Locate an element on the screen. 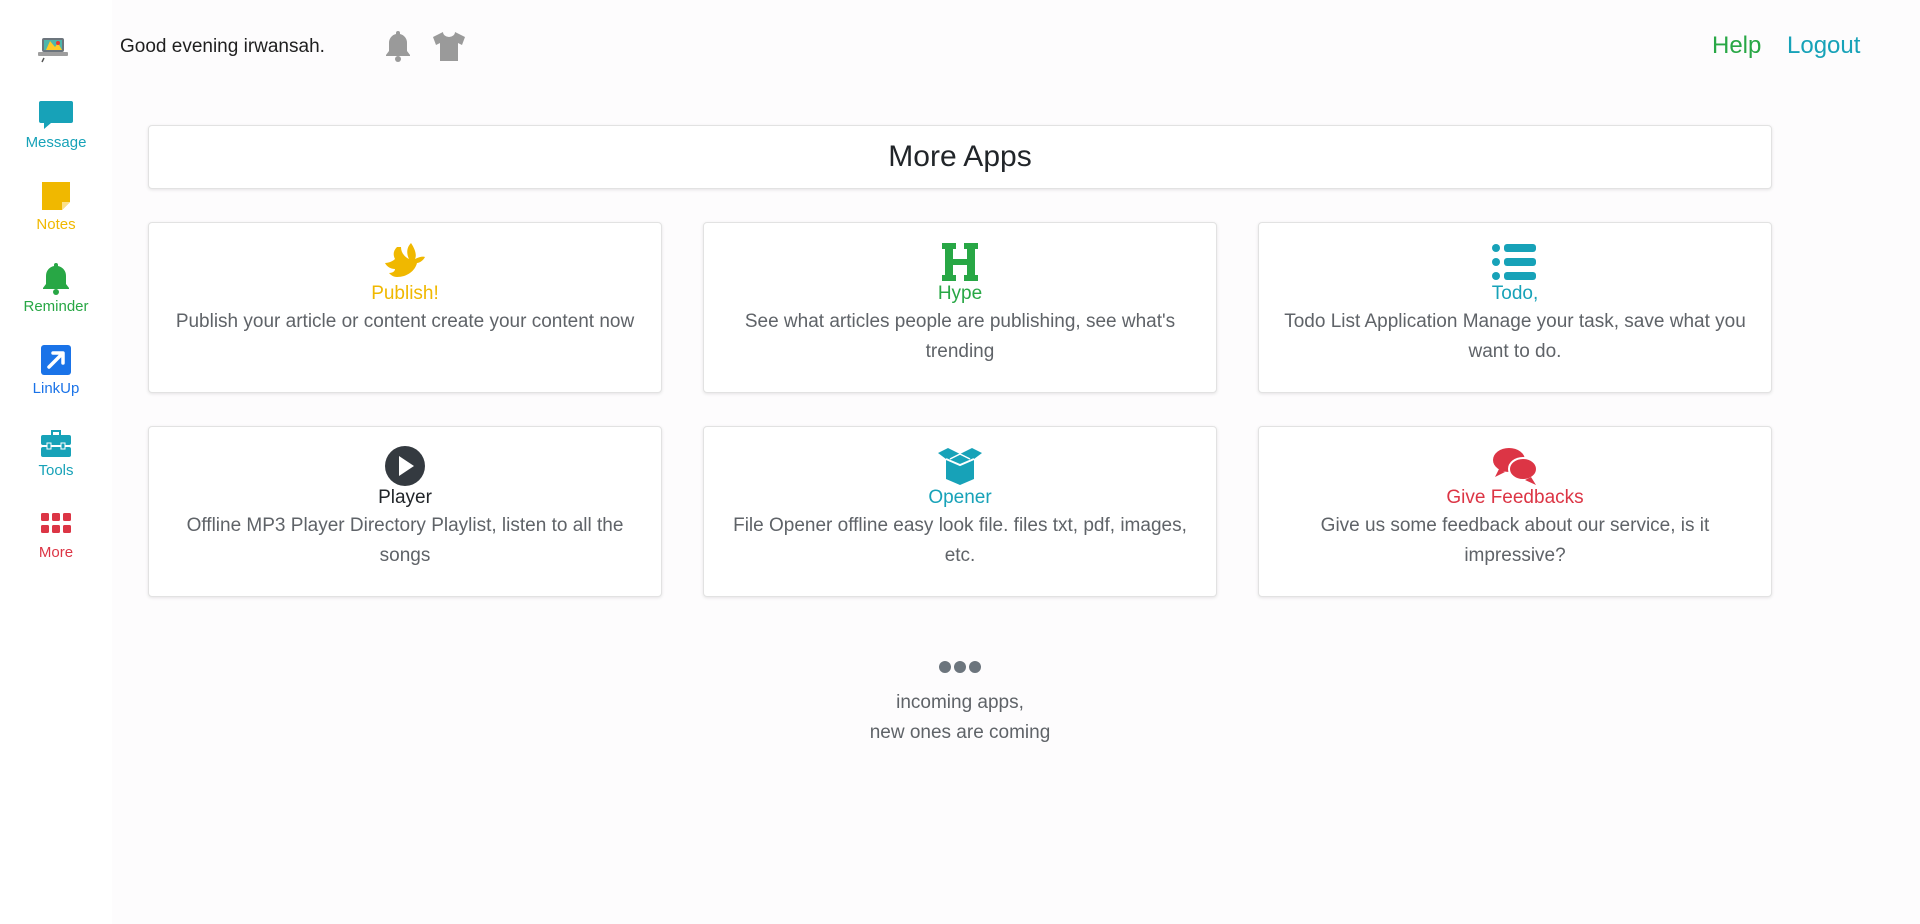 The width and height of the screenshot is (1920, 924). sidebar-item-tools: Tools is located at coordinates (56, 451).